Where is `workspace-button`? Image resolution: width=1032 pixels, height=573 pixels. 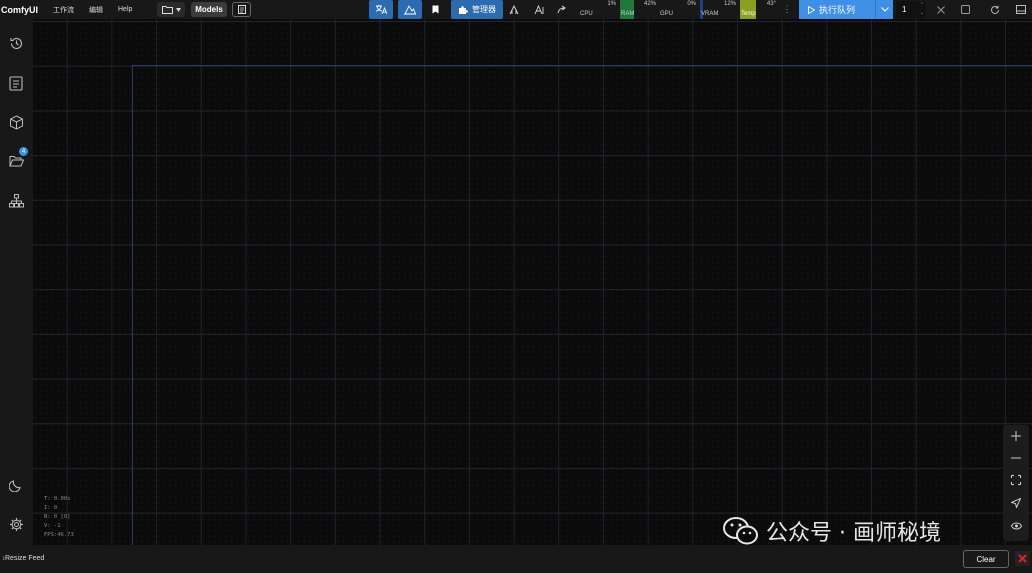
workspace-button is located at coordinates (514, 9).